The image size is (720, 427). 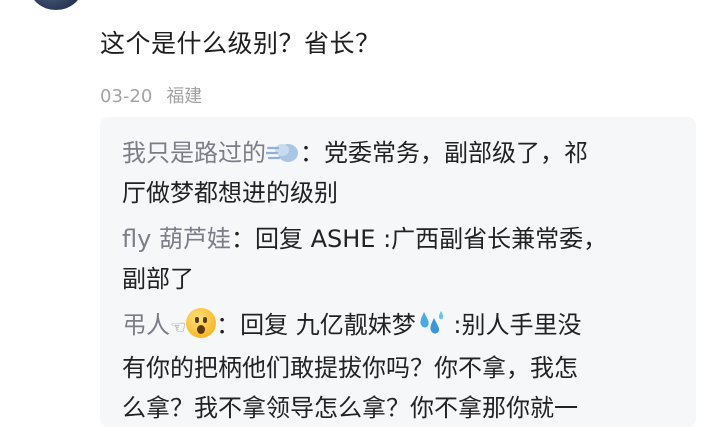 I want to click on reply-username: 我只是路过的, so click(x=194, y=153).